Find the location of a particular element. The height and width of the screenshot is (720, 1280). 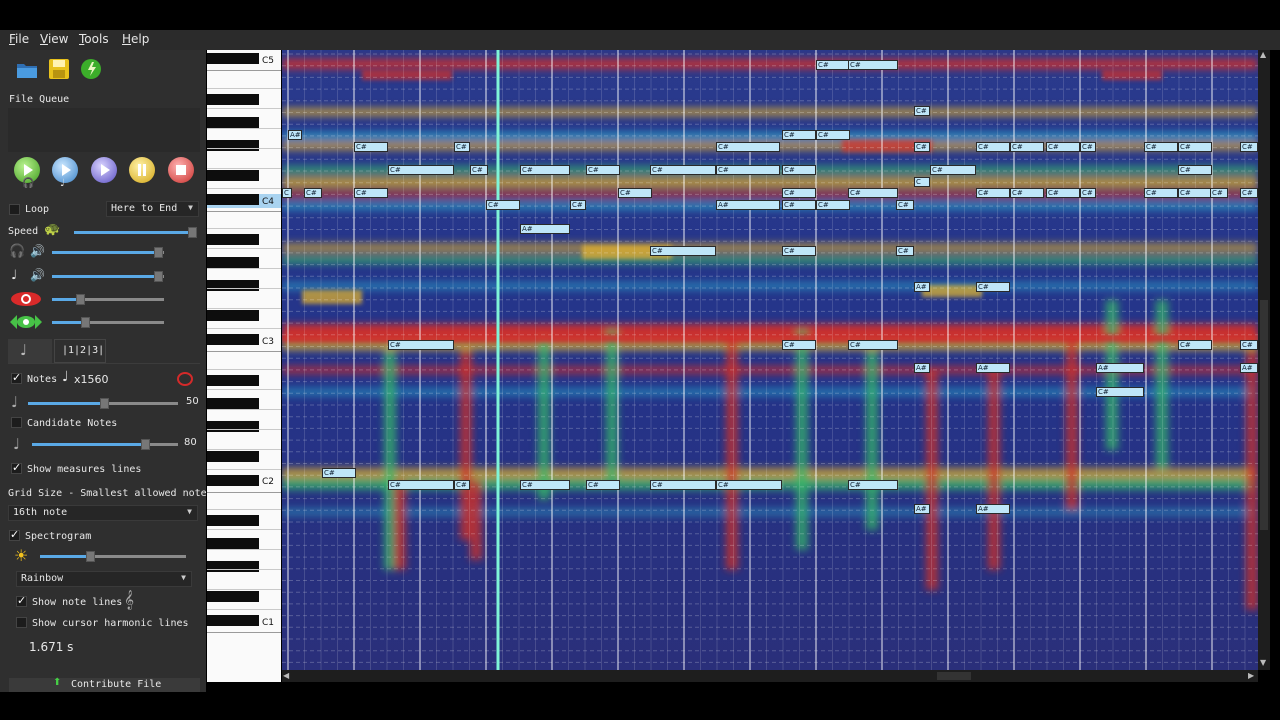

brightness-thumb is located at coordinates (90, 556).